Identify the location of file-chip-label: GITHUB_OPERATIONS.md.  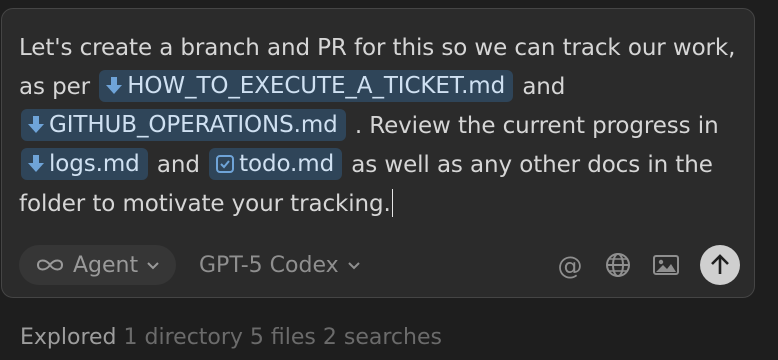
(193, 125).